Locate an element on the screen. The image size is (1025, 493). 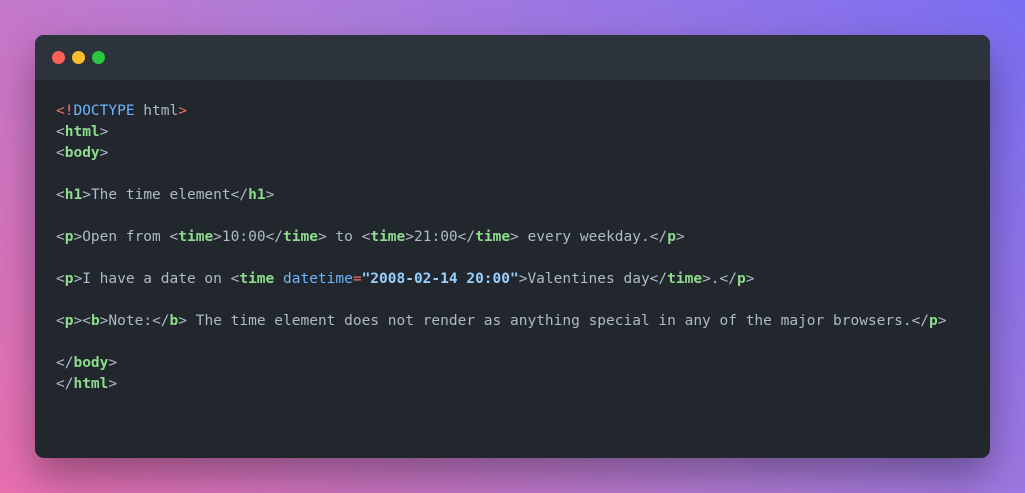
code-token: Open from is located at coordinates (126, 237).